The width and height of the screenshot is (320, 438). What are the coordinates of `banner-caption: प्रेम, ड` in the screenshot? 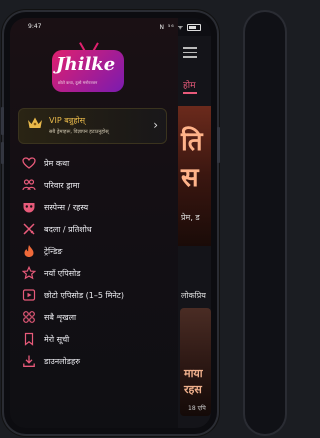 It's located at (190, 217).